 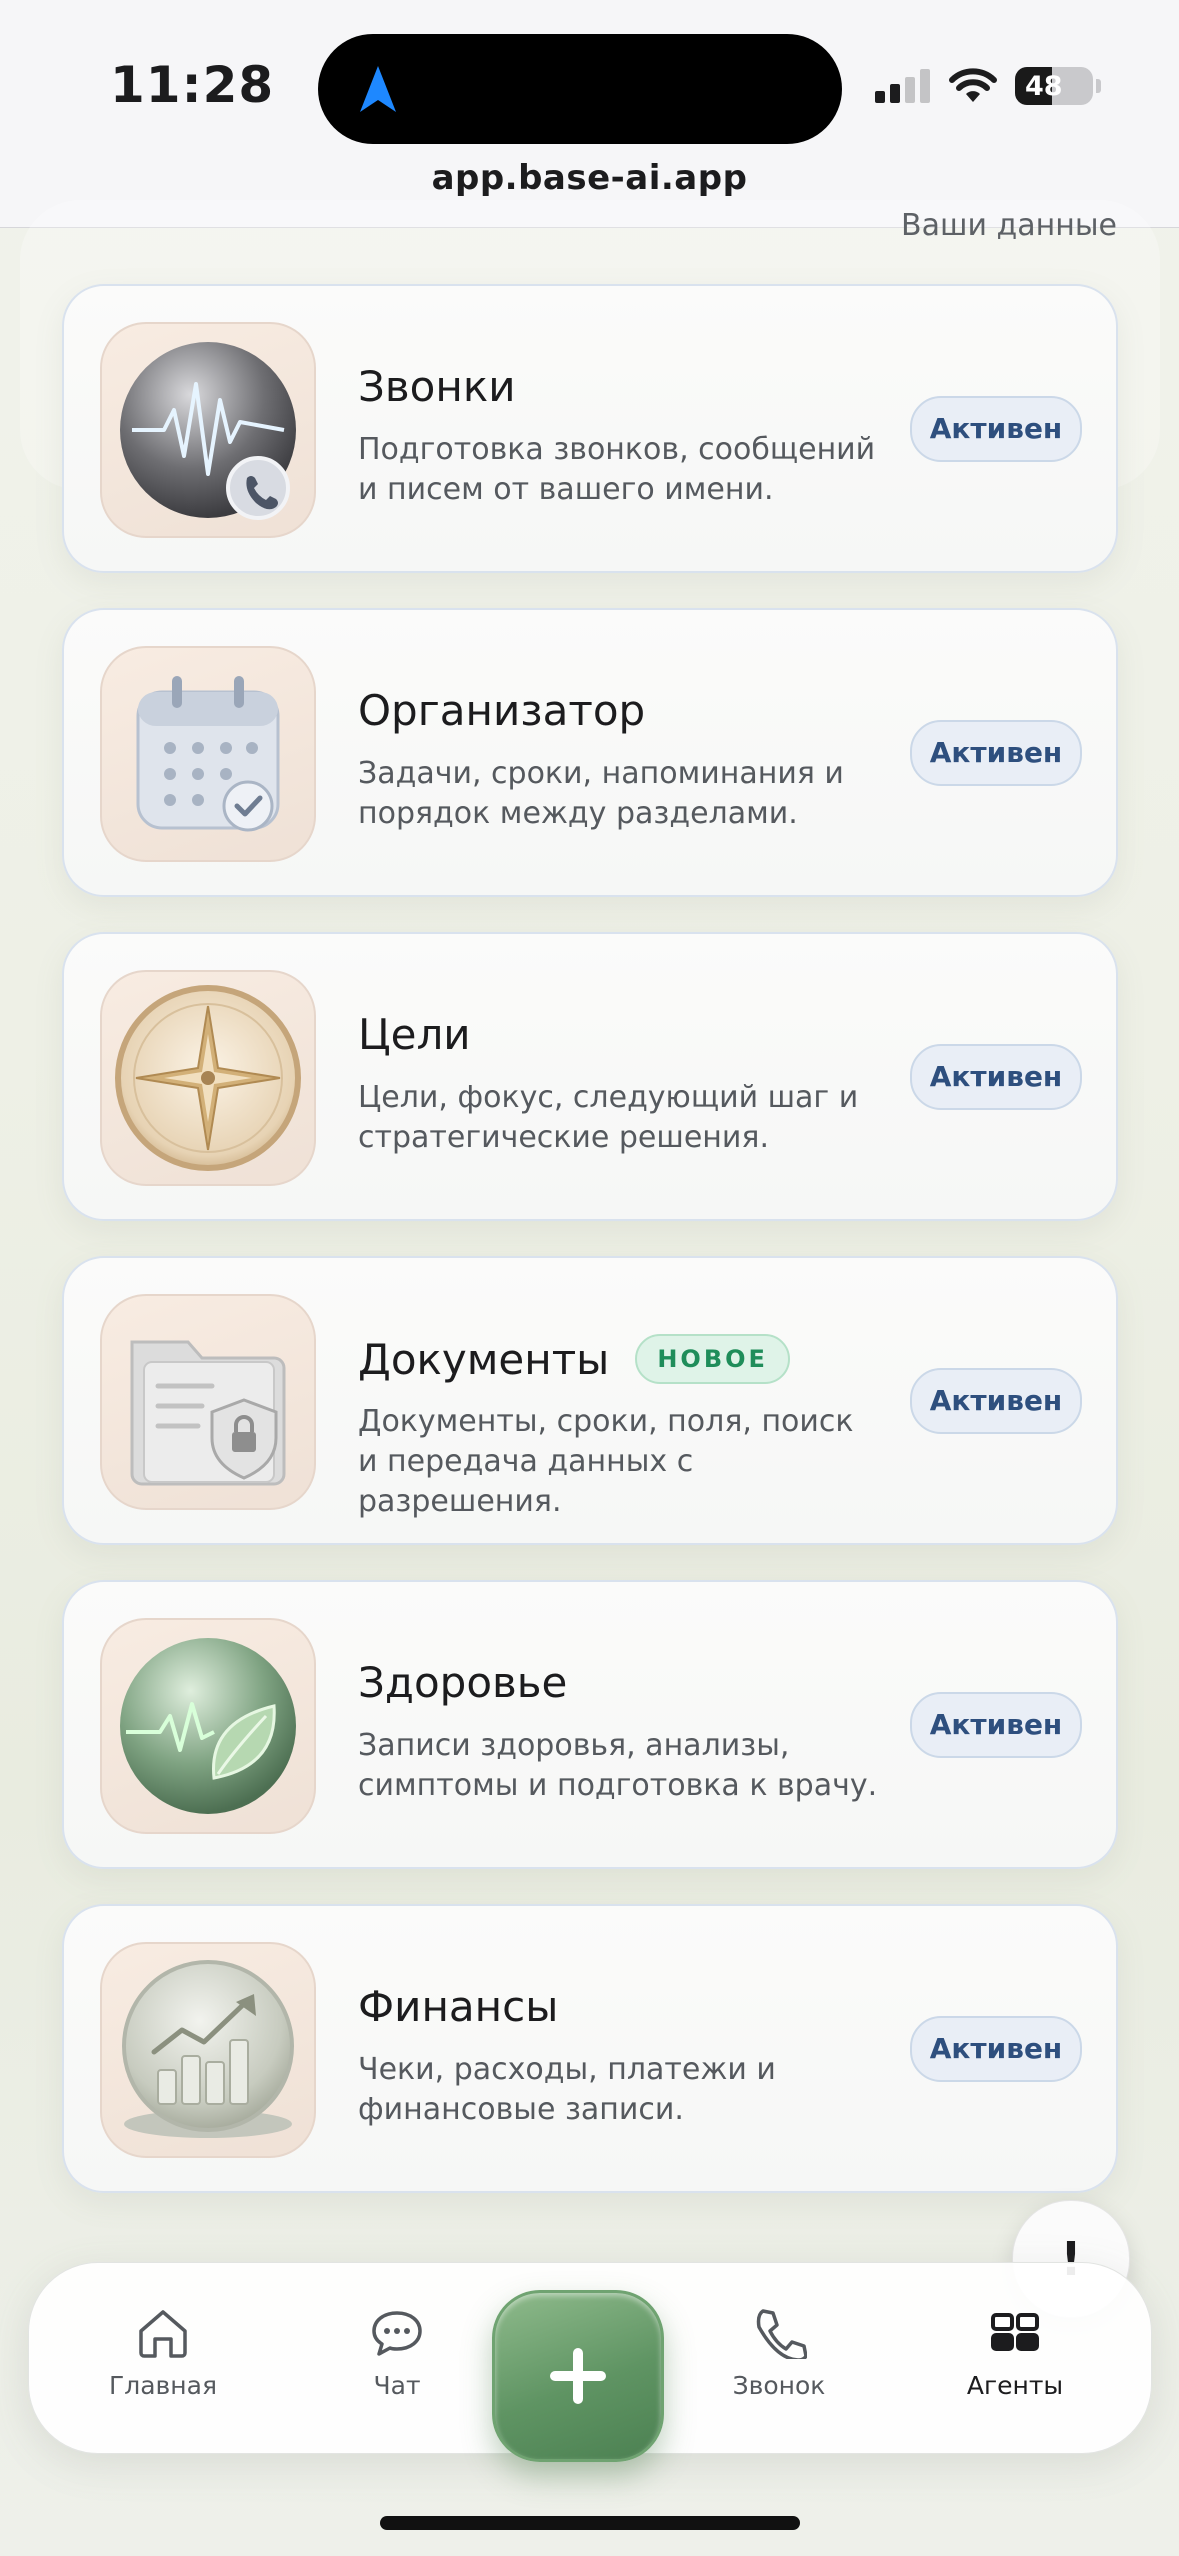 What do you see at coordinates (208, 430) in the screenshot?
I see `phone-waveform-icon` at bounding box center [208, 430].